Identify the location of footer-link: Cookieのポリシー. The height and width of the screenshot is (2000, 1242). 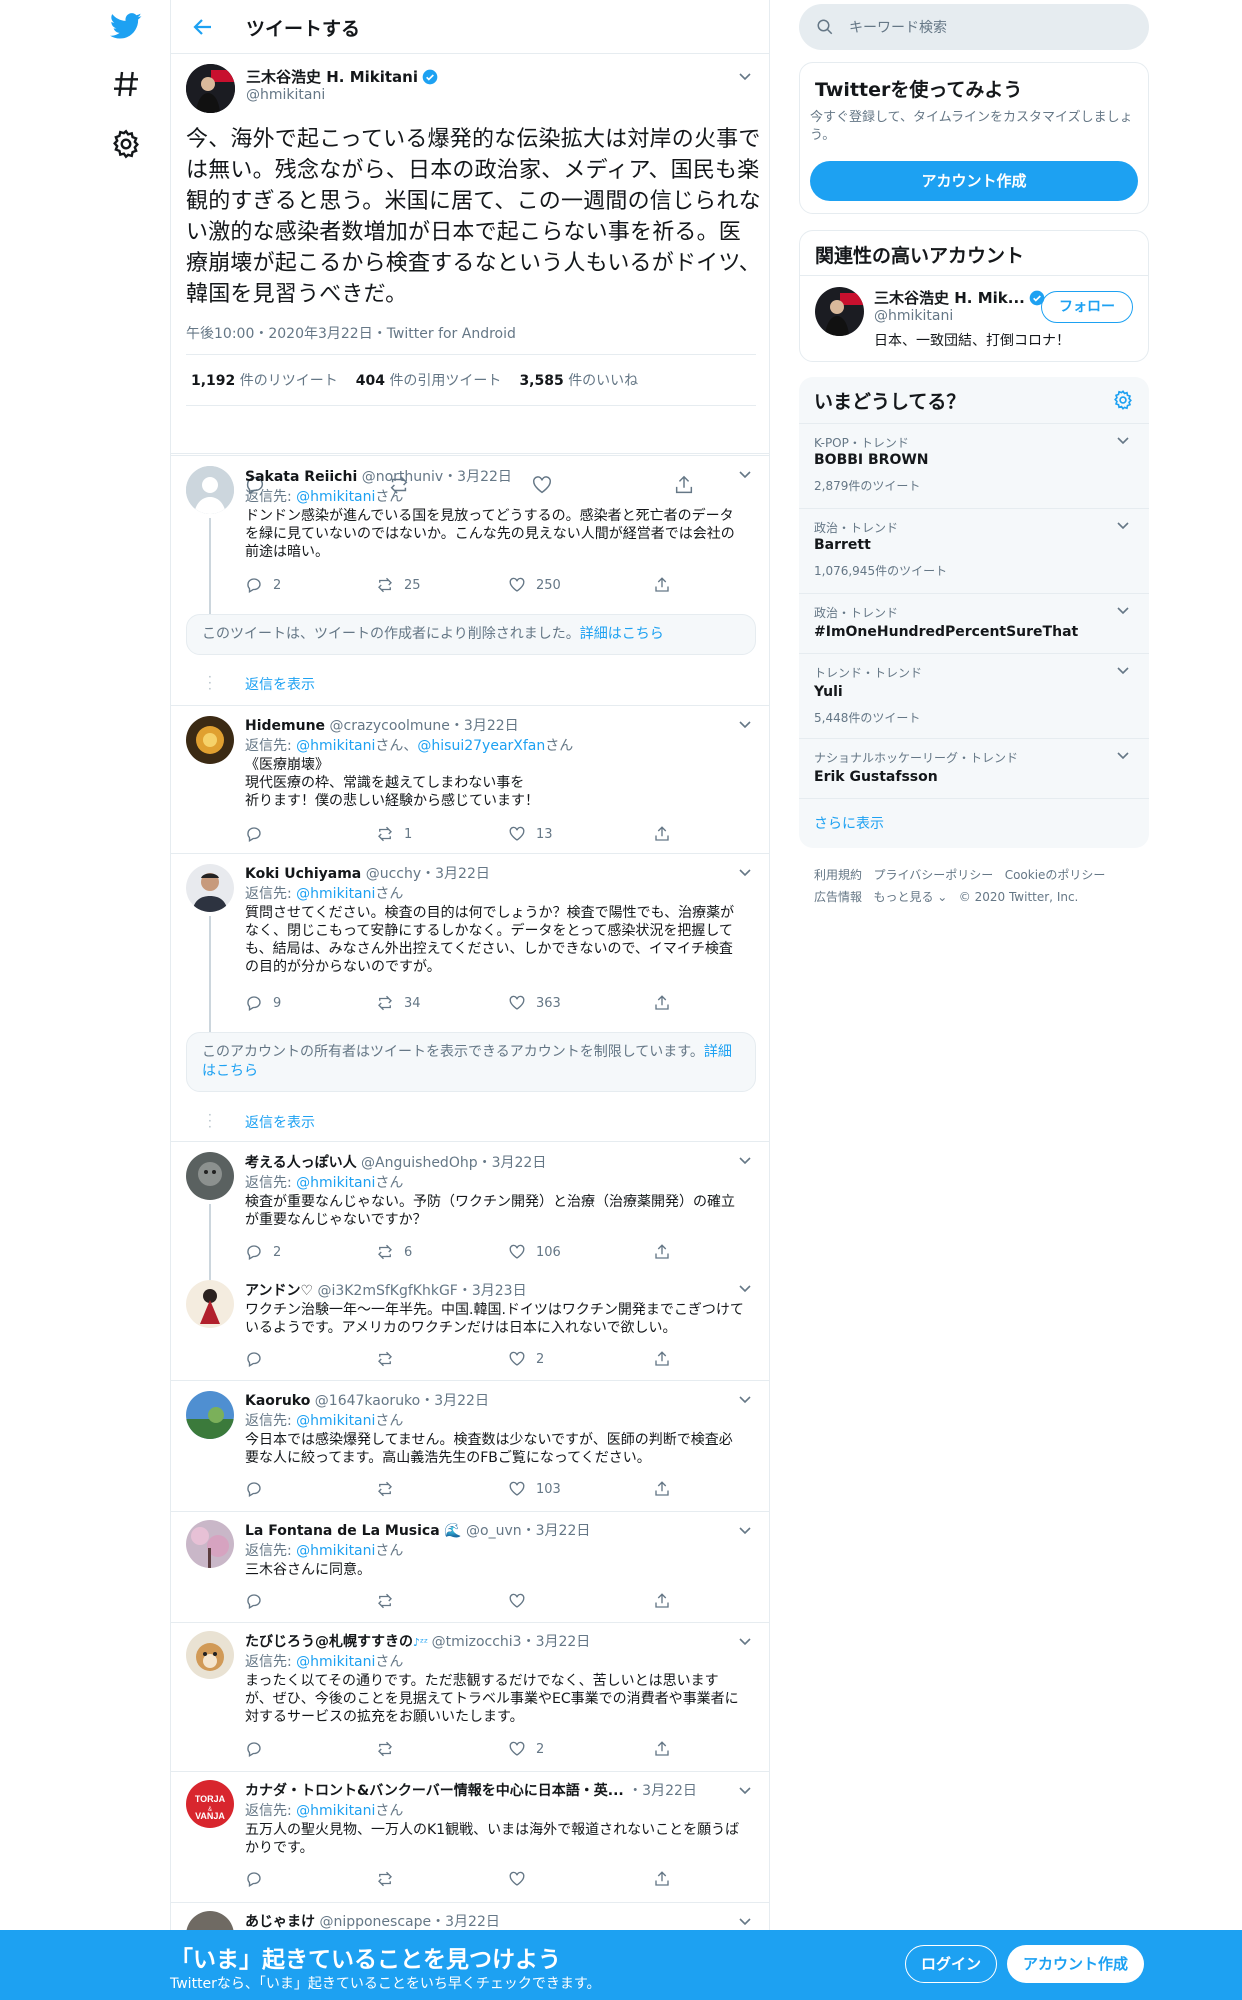
(1055, 875).